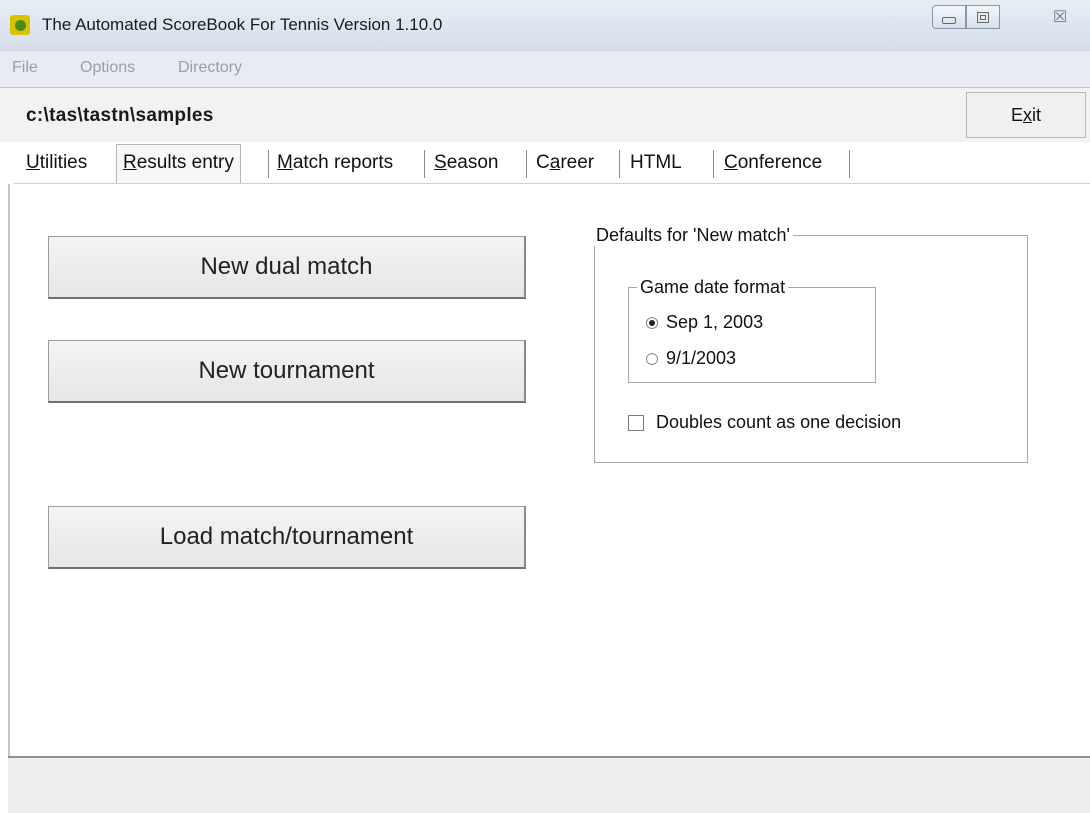 Image resolution: width=1090 pixels, height=813 pixels. I want to click on exit-label-suffix: it, so click(1036, 114).